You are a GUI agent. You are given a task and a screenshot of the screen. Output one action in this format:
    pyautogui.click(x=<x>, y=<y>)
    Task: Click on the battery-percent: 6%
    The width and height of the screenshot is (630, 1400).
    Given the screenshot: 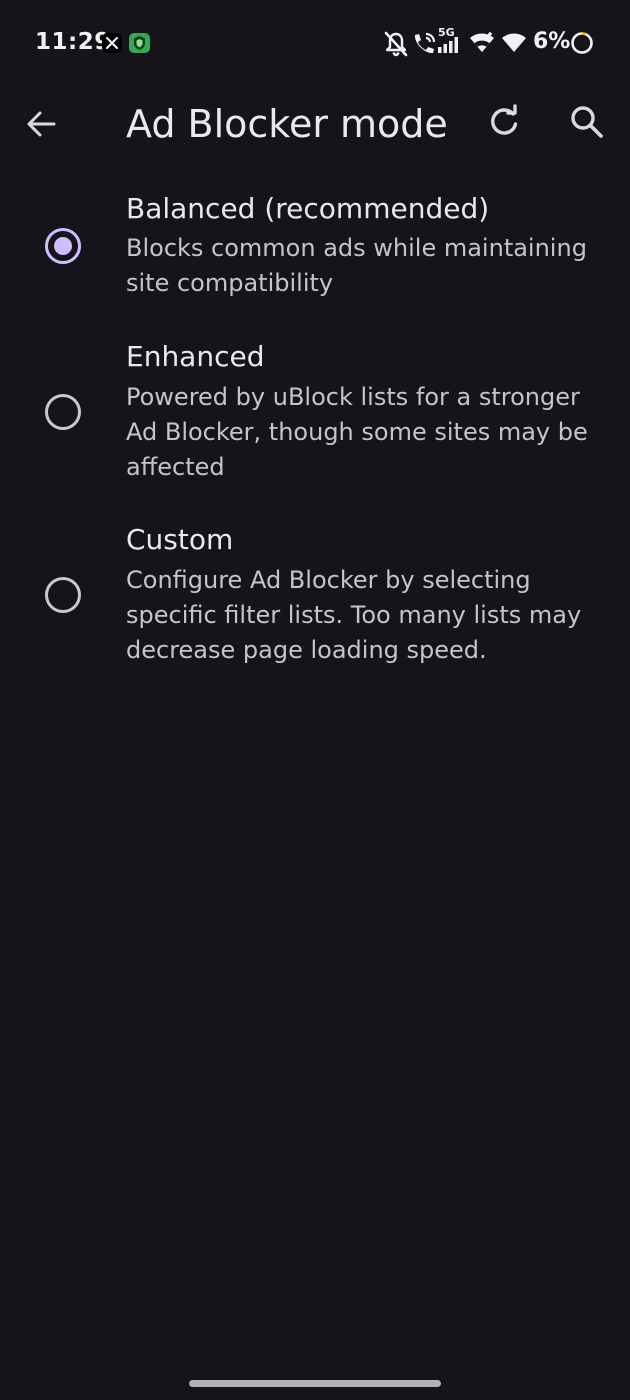 What is the action you would take?
    pyautogui.click(x=552, y=41)
    